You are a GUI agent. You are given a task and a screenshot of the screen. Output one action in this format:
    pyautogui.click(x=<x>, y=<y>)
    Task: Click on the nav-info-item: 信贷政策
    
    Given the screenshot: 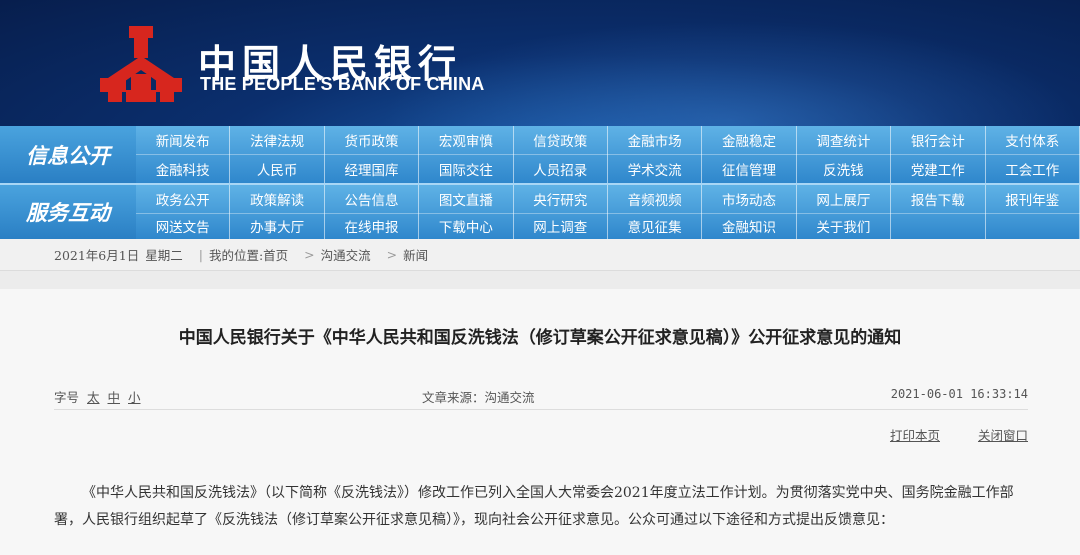 What is the action you would take?
    pyautogui.click(x=561, y=140)
    